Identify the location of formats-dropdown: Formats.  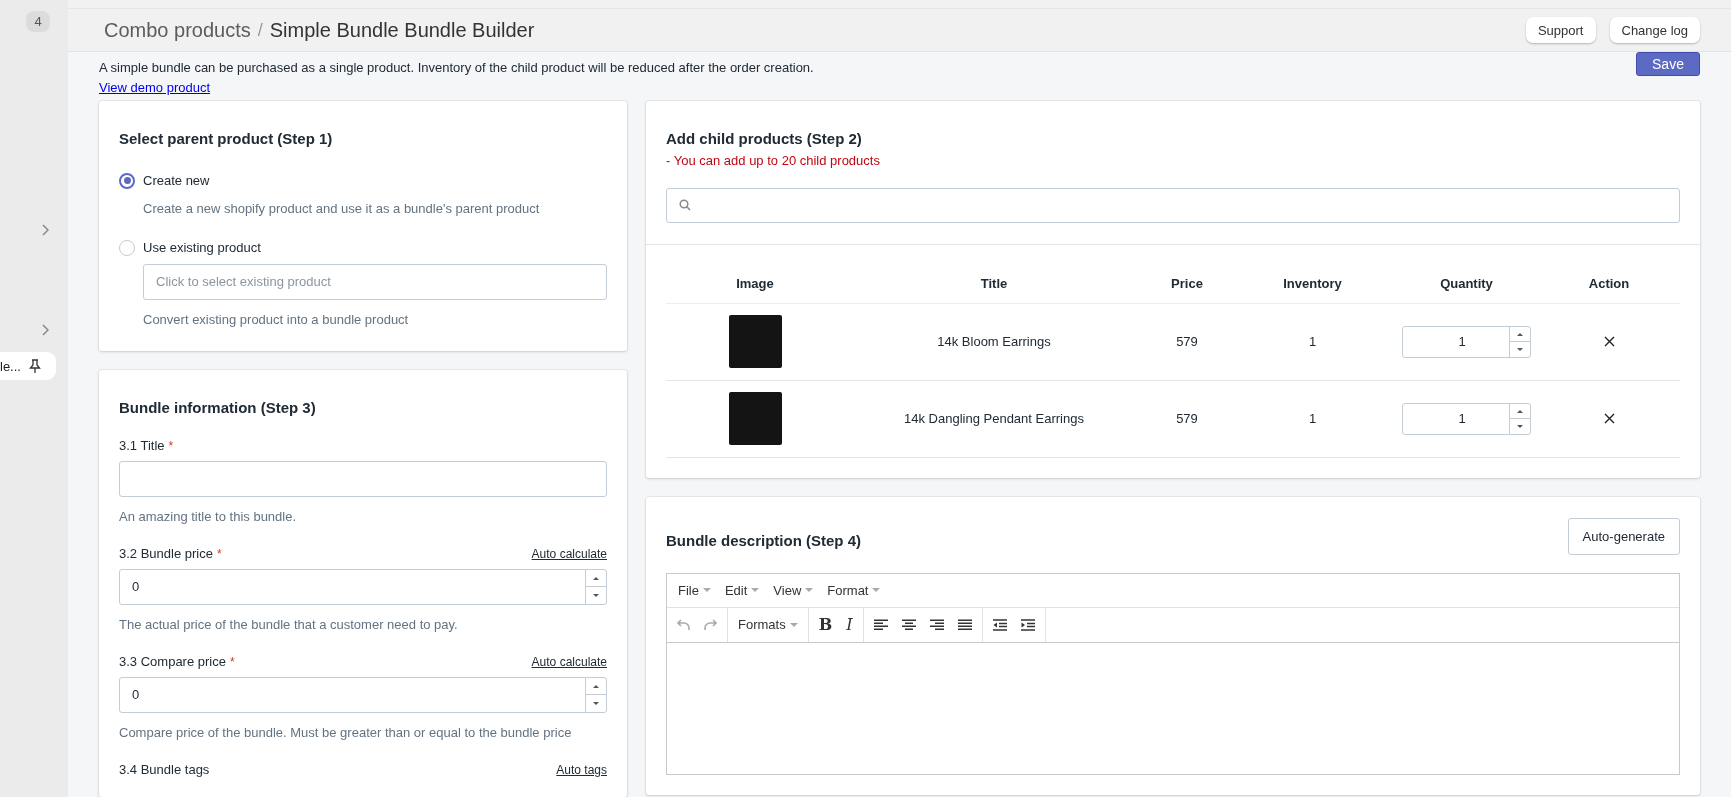
(768, 625).